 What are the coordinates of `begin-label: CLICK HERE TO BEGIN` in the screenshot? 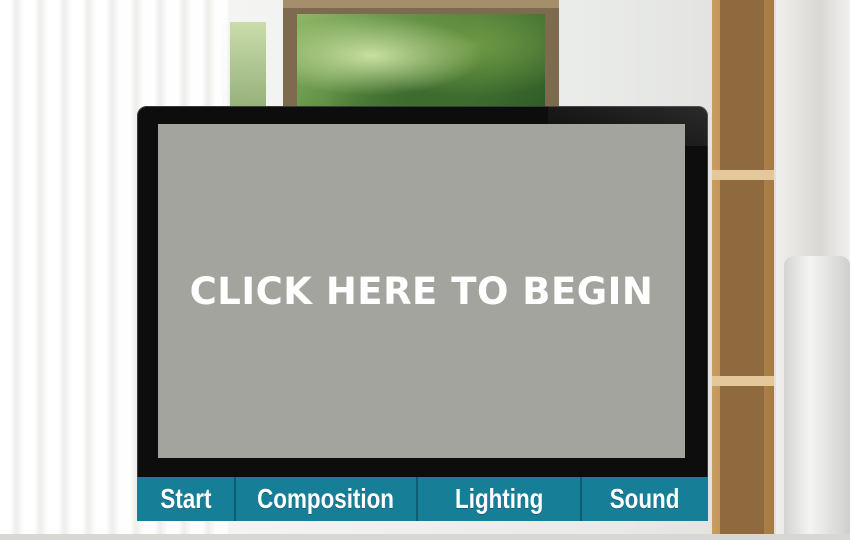 It's located at (421, 291).